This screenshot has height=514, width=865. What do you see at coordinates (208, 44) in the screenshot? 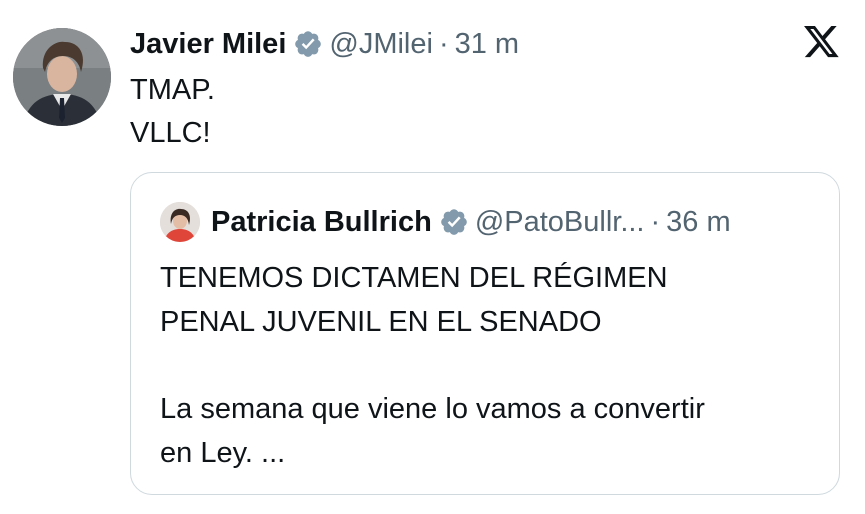
I see `author-name: Javier Milei` at bounding box center [208, 44].